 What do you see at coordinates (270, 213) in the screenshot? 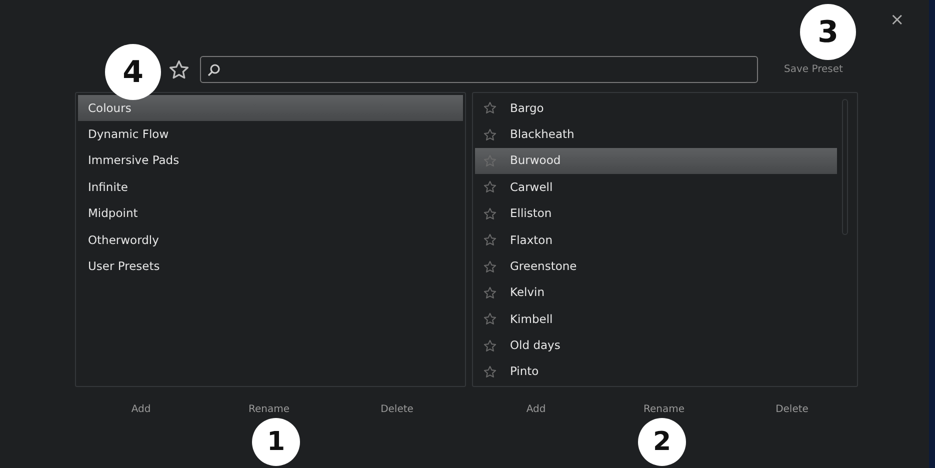
I see `category-item: Midpoint` at bounding box center [270, 213].